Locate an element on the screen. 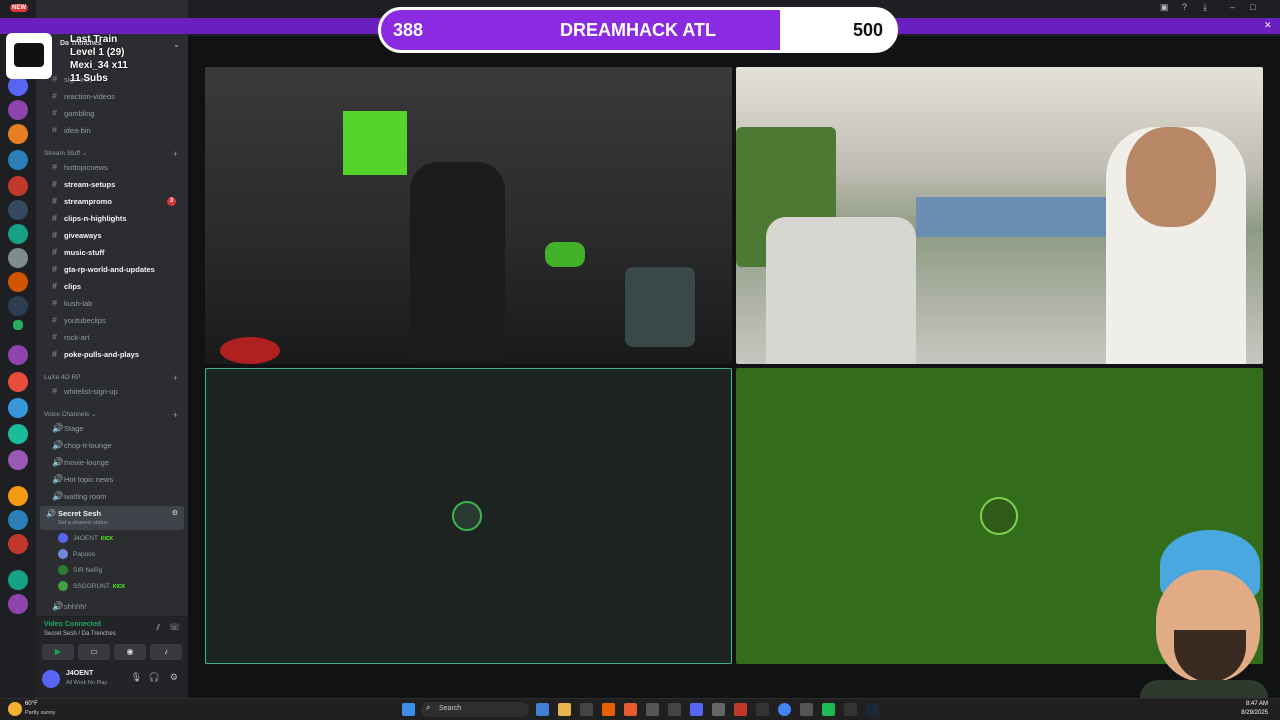 The image size is (1280, 720). firefox-icon is located at coordinates (608, 709).